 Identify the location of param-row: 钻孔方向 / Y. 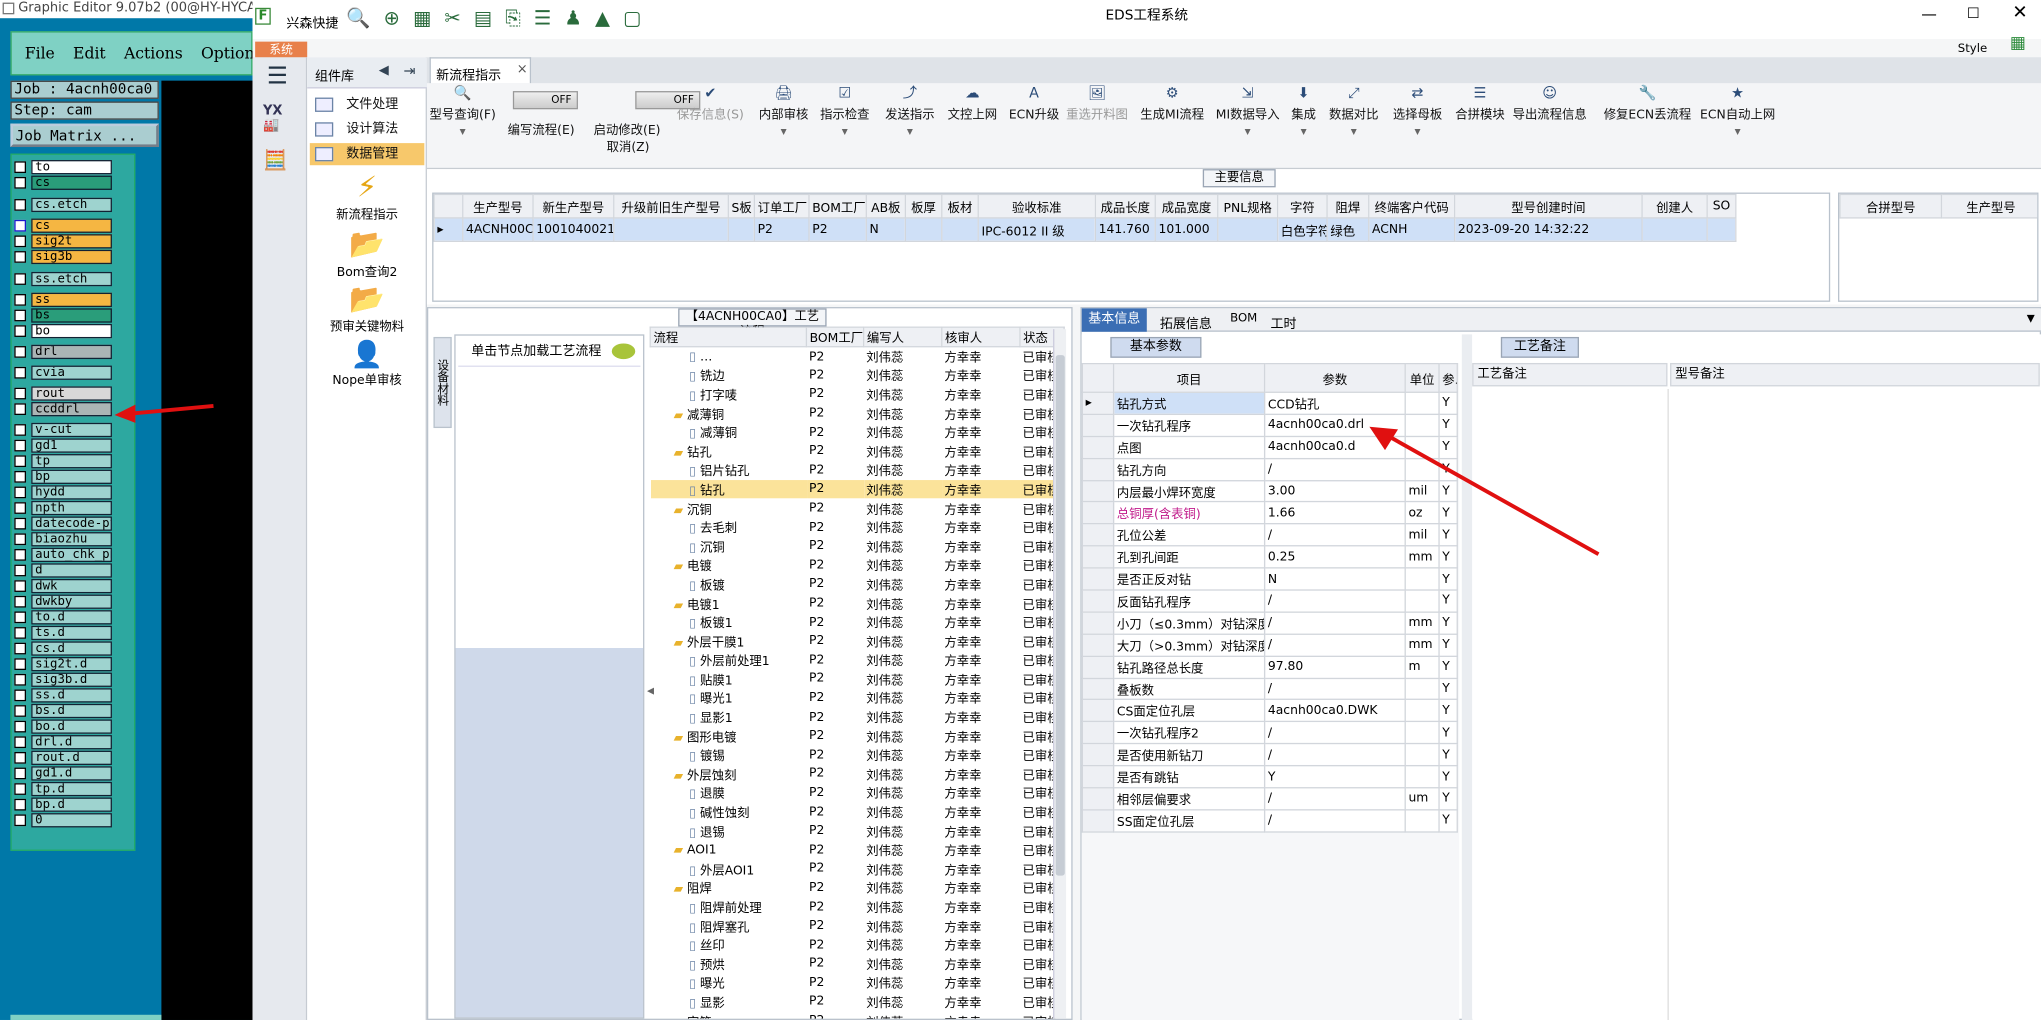
(1269, 469).